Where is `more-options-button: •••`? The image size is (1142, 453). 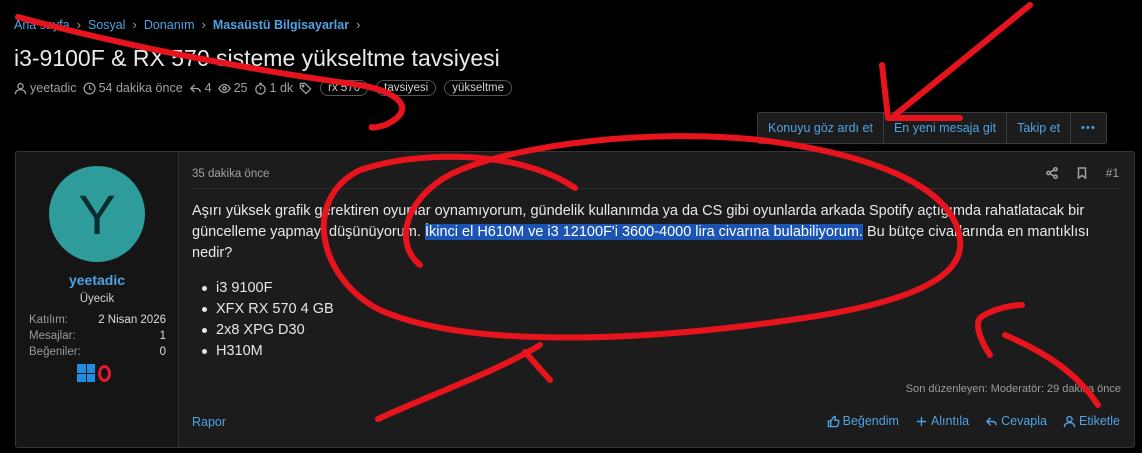 more-options-button: ••• is located at coordinates (1088, 128).